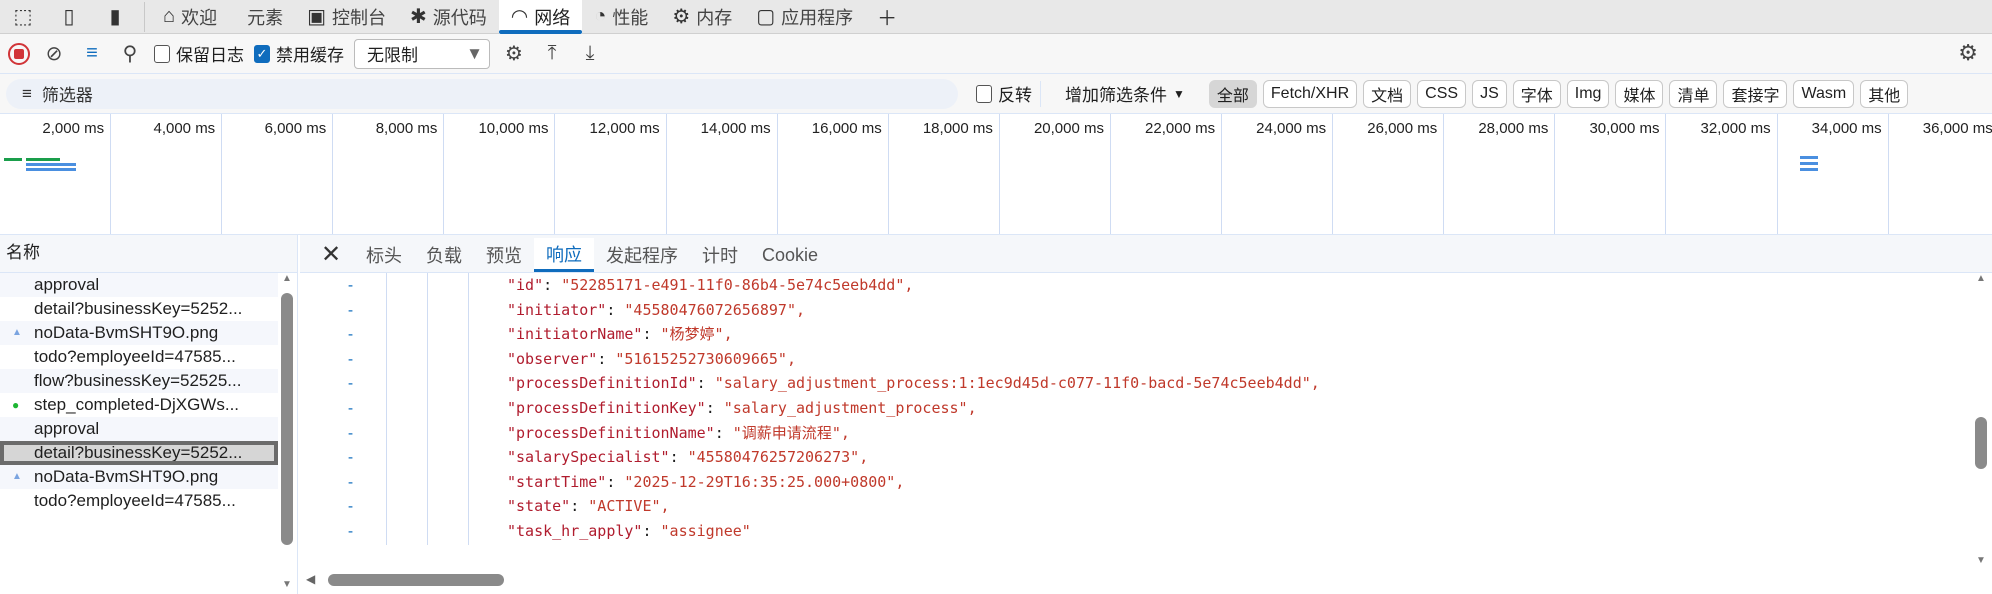  What do you see at coordinates (1442, 93) in the screenshot?
I see `filter-type-chip: CSS` at bounding box center [1442, 93].